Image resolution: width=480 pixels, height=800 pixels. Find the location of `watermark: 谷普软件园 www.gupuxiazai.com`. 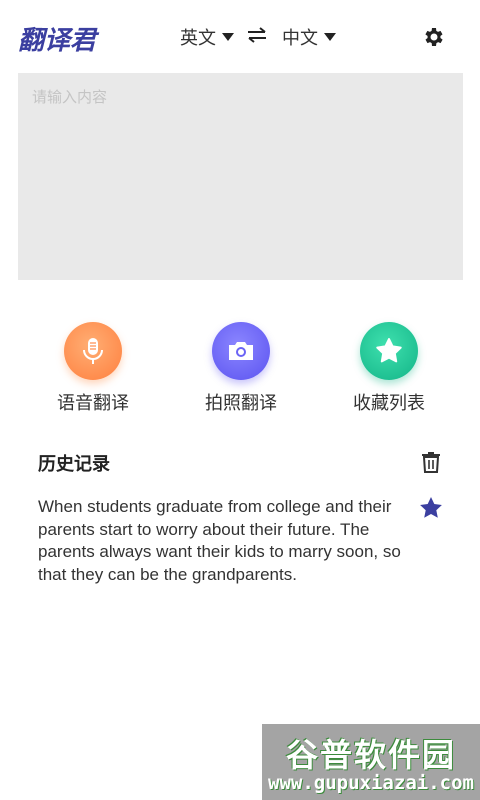

watermark: 谷普软件园 www.gupuxiazai.com is located at coordinates (371, 762).